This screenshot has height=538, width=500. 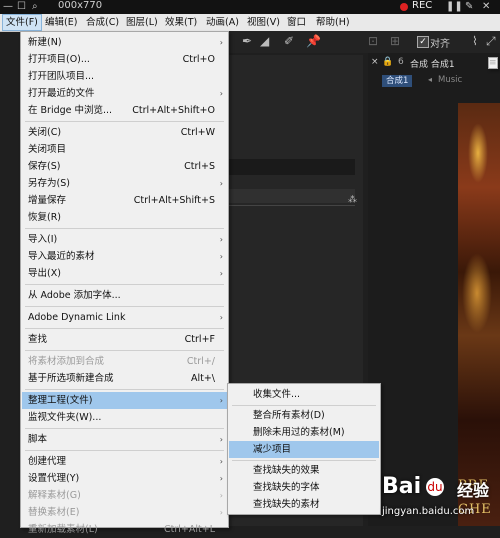 What do you see at coordinates (124, 166) in the screenshot?
I see `menu-item-save: 保存(S) Ctrl+S` at bounding box center [124, 166].